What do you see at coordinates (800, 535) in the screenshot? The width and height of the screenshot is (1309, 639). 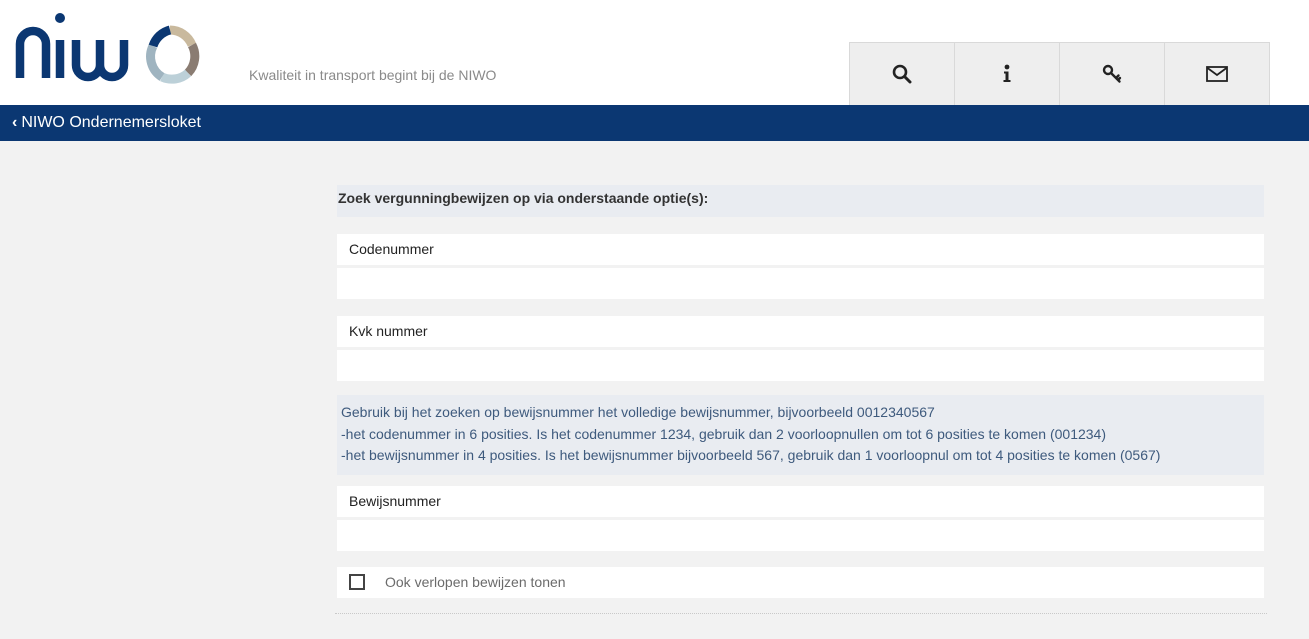 I see `bewijsnummer-input` at bounding box center [800, 535].